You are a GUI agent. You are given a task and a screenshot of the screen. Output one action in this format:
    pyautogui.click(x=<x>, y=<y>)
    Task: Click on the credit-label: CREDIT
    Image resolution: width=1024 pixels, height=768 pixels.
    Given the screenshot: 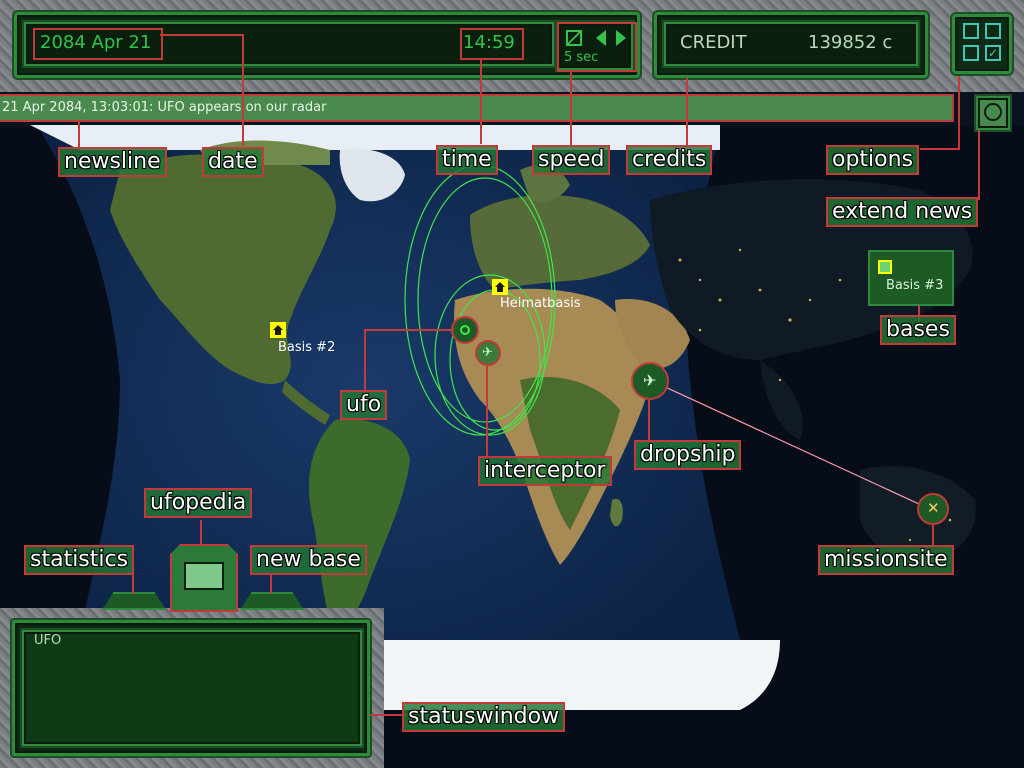 What is the action you would take?
    pyautogui.click(x=713, y=42)
    